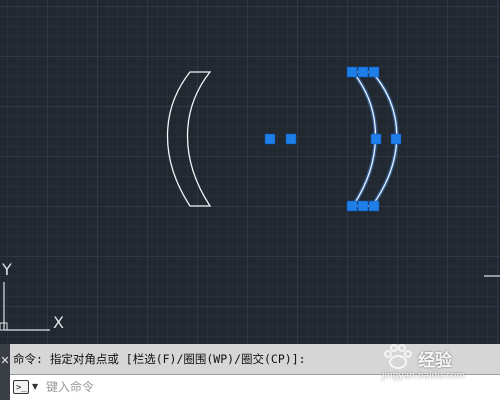 The width and height of the screenshot is (500, 400). What do you see at coordinates (58, 322) in the screenshot?
I see `ucs-x-label: X` at bounding box center [58, 322].